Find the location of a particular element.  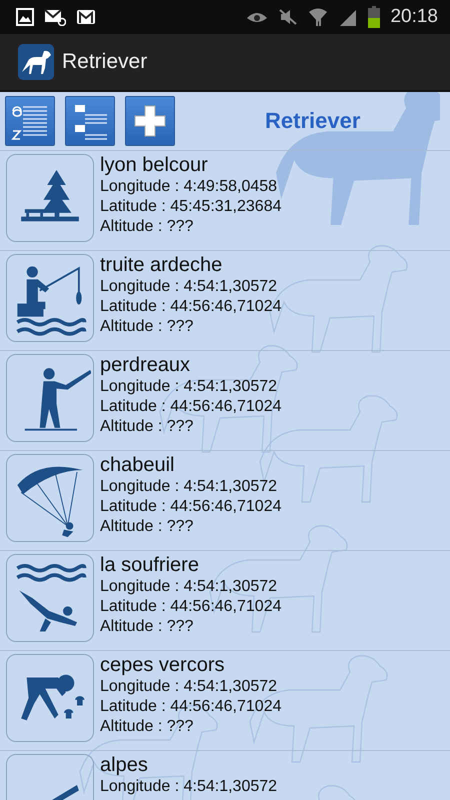

dog-app-icon is located at coordinates (36, 62).